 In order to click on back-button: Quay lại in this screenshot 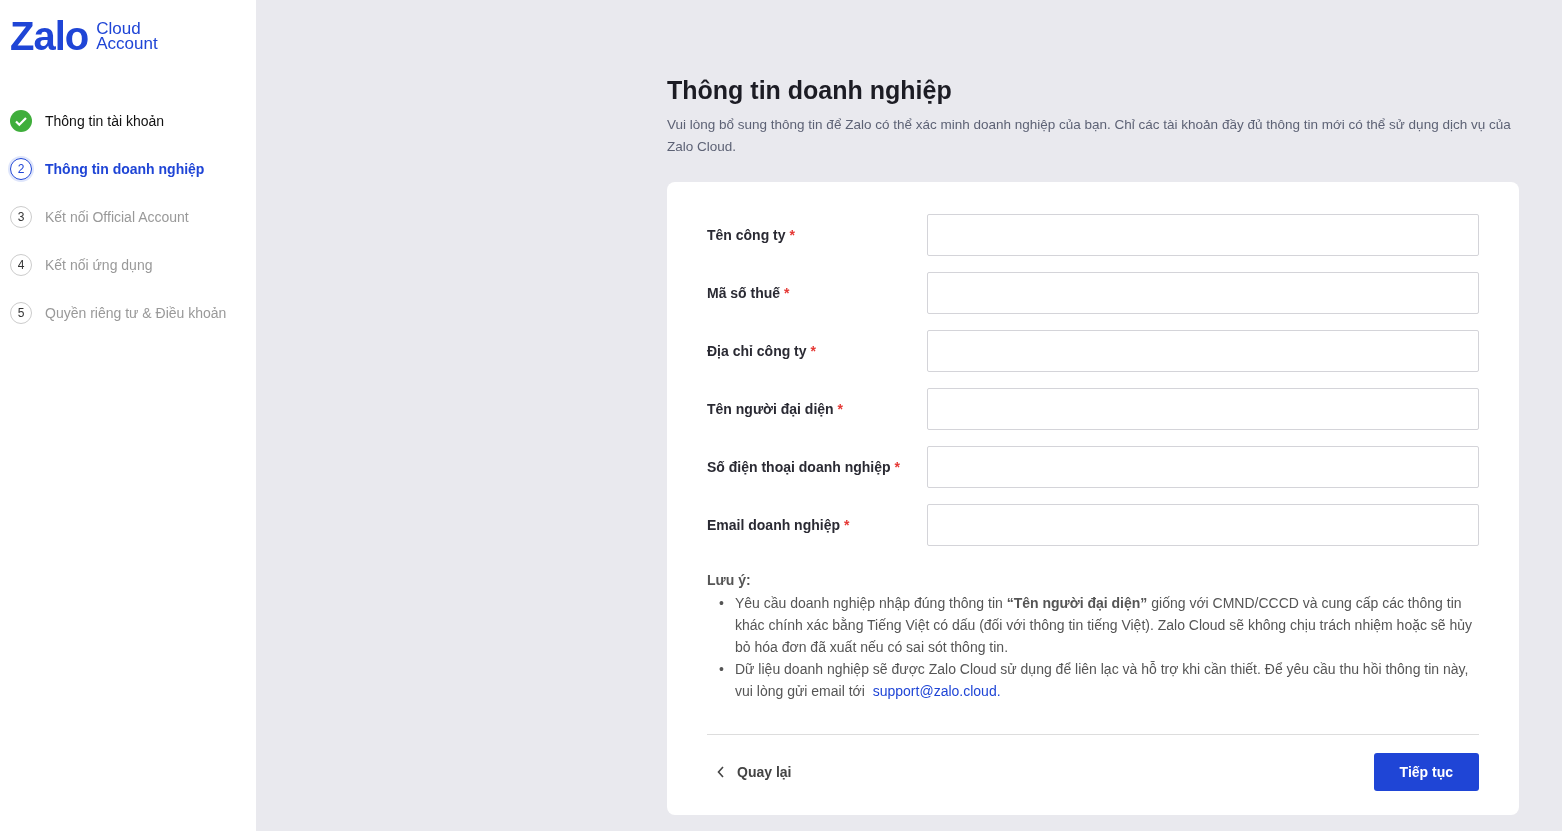, I will do `click(754, 772)`.